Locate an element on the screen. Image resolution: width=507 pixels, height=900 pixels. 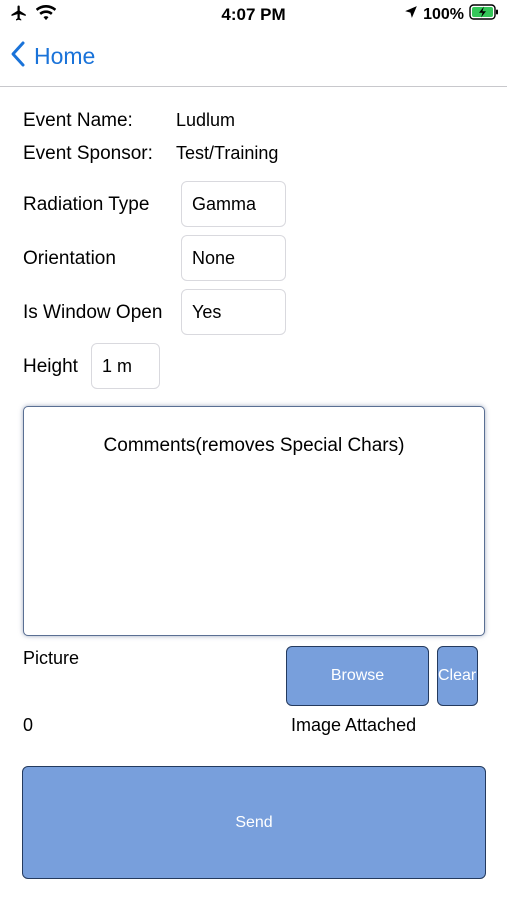
event-name-label: Event Name: is located at coordinates (78, 120).